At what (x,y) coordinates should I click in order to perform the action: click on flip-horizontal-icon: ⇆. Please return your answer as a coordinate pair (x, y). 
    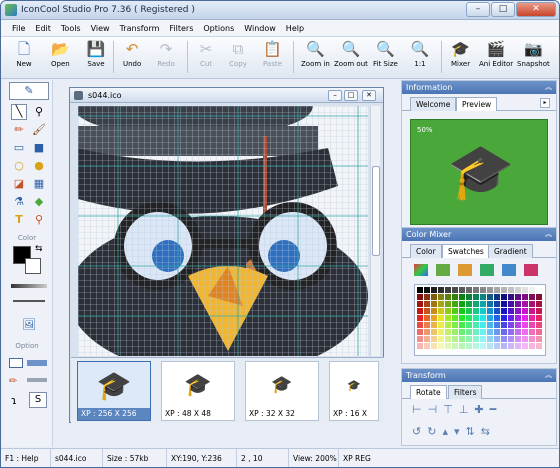
    Looking at the image, I should click on (485, 431).